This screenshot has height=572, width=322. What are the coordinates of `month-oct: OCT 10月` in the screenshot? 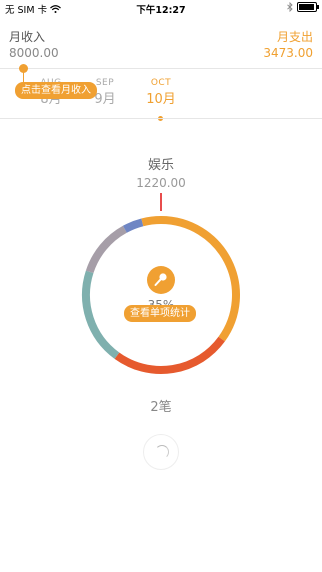 It's located at (161, 92).